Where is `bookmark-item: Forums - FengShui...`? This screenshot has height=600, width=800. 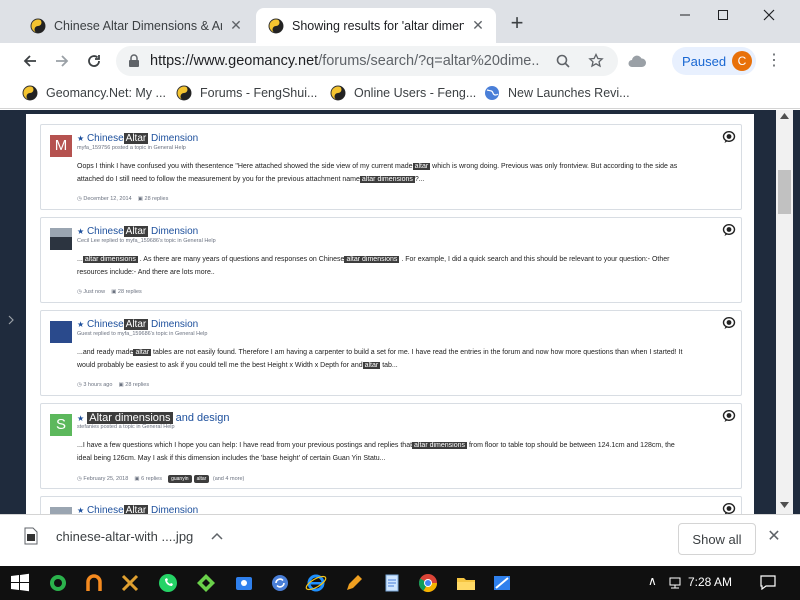 bookmark-item: Forums - FengShui... is located at coordinates (246, 93).